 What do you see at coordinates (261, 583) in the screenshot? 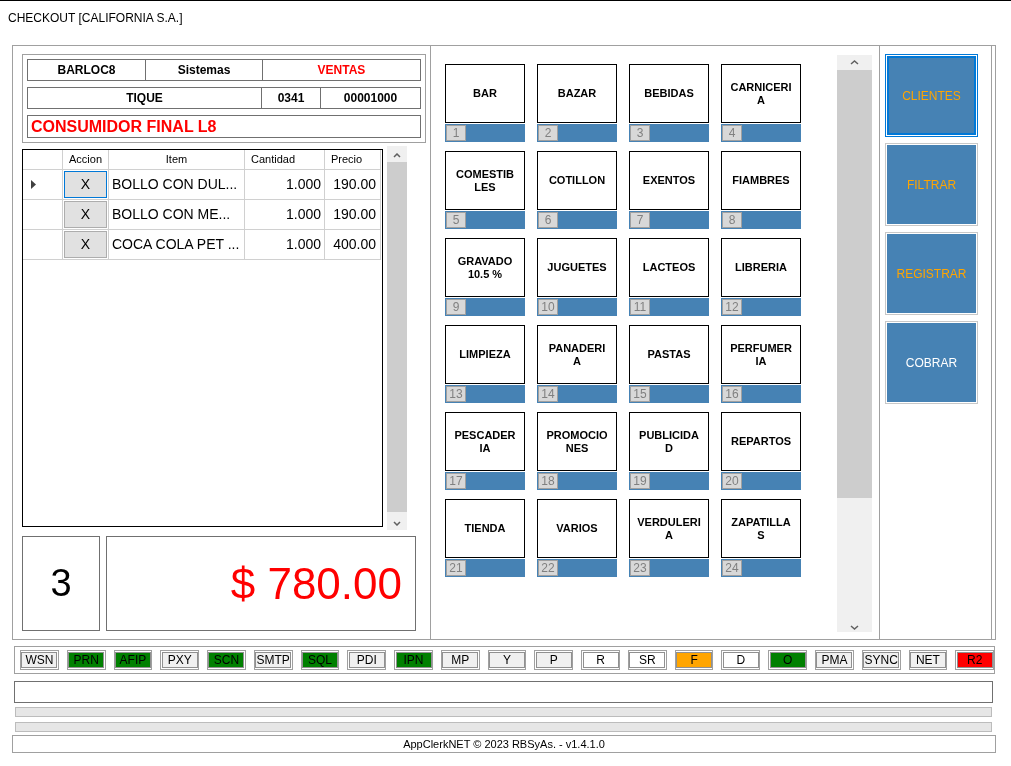
I see `total-amount: $ 780.00` at bounding box center [261, 583].